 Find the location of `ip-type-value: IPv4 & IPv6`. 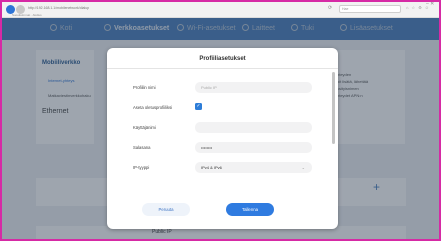

ip-type-value: IPv4 & IPv6 is located at coordinates (211, 167).